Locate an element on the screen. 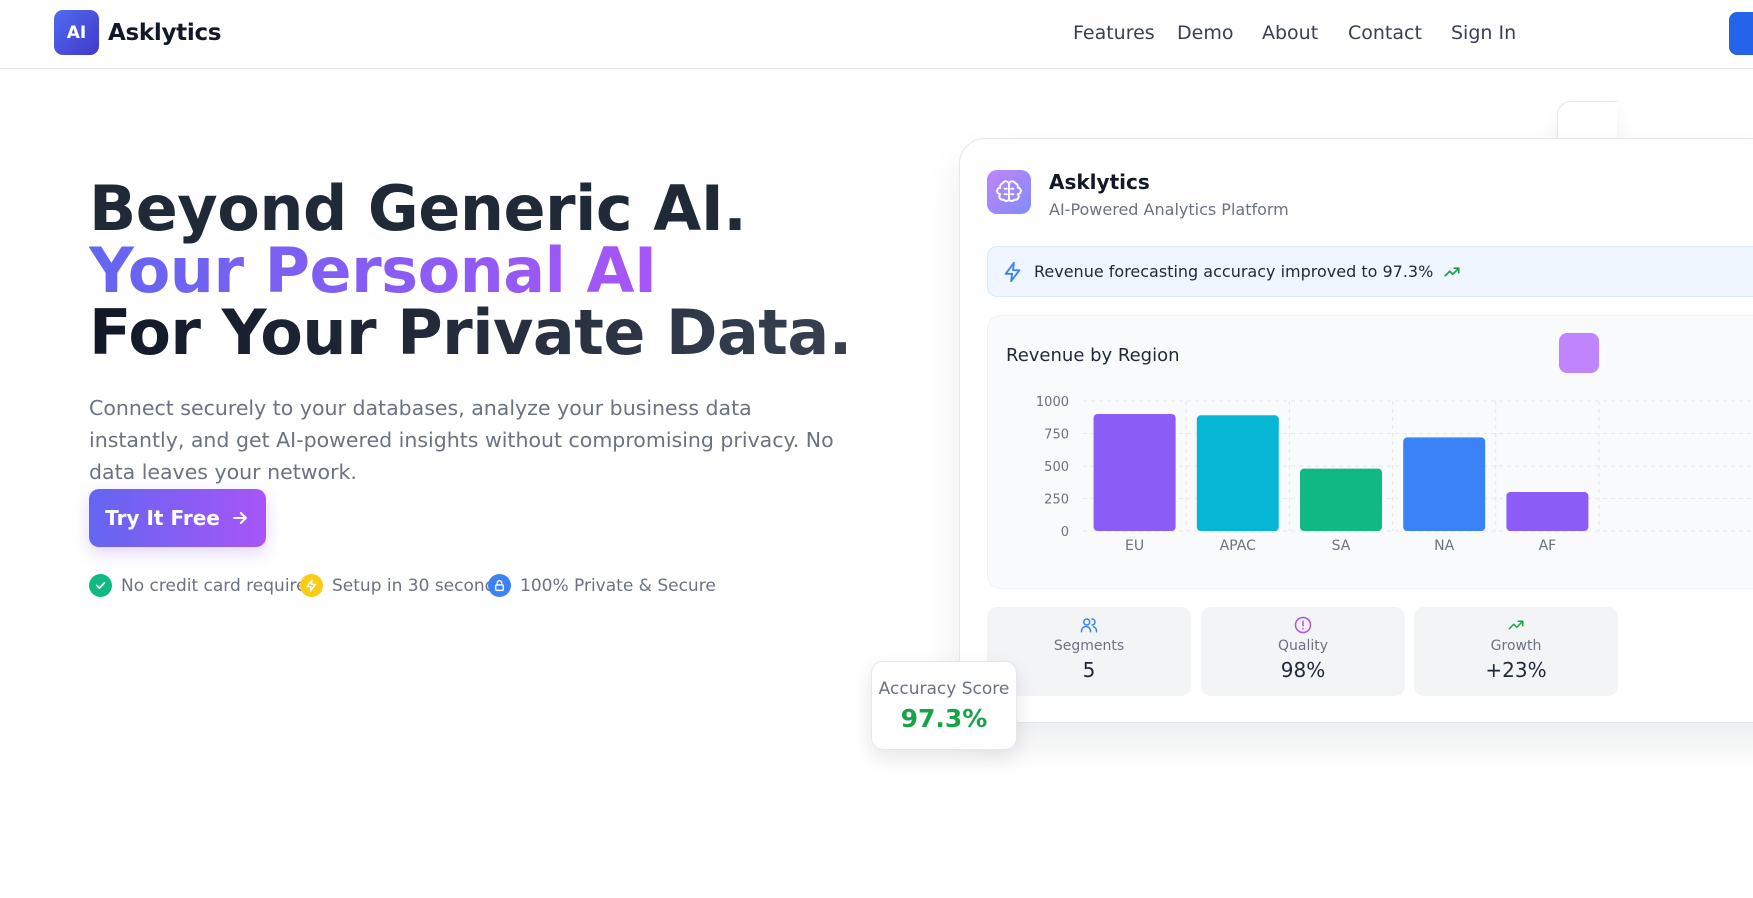 The width and height of the screenshot is (1753, 898). badge-label: No credit card required is located at coordinates (219, 585).